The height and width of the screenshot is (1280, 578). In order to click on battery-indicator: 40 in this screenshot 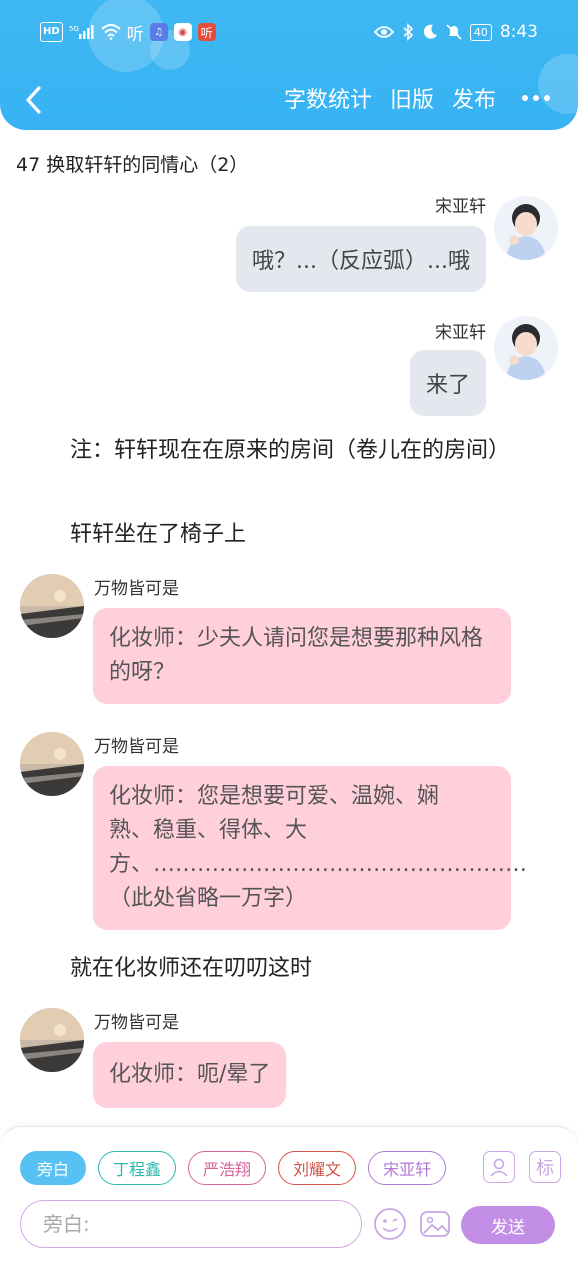, I will do `click(480, 32)`.